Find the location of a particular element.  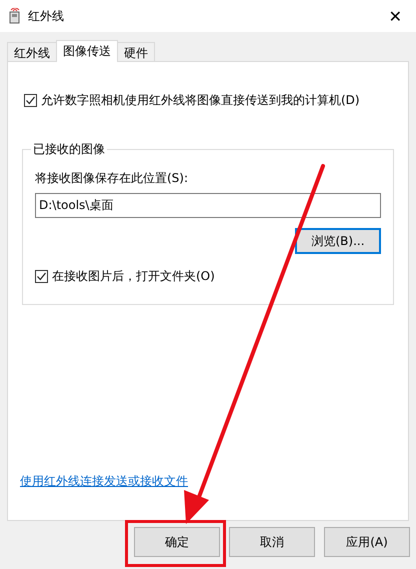

dialog-button: 应用(A) is located at coordinates (367, 542).